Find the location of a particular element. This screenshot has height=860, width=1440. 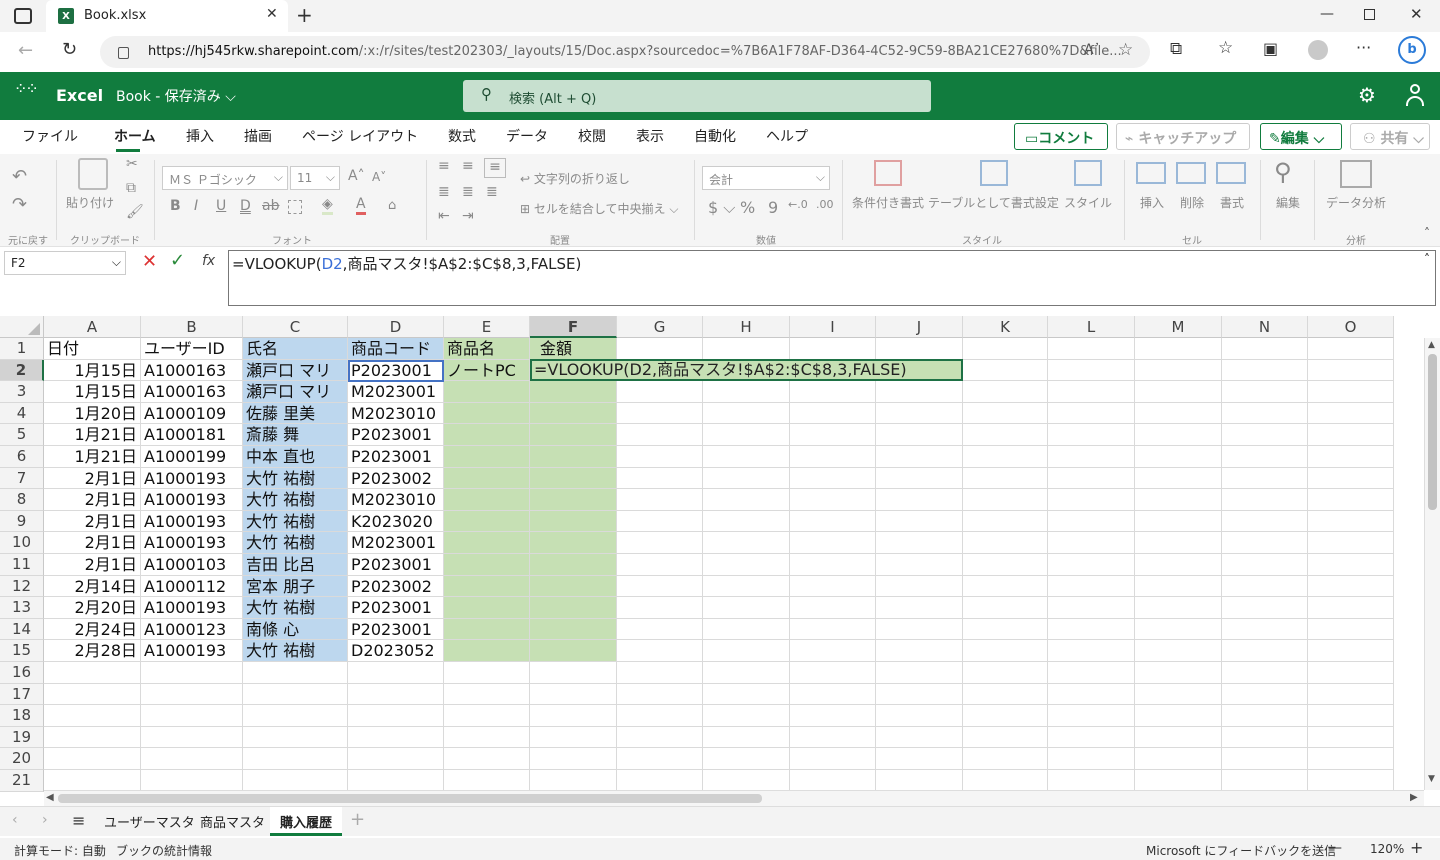

horizontal-scroll-thumb is located at coordinates (410, 798).